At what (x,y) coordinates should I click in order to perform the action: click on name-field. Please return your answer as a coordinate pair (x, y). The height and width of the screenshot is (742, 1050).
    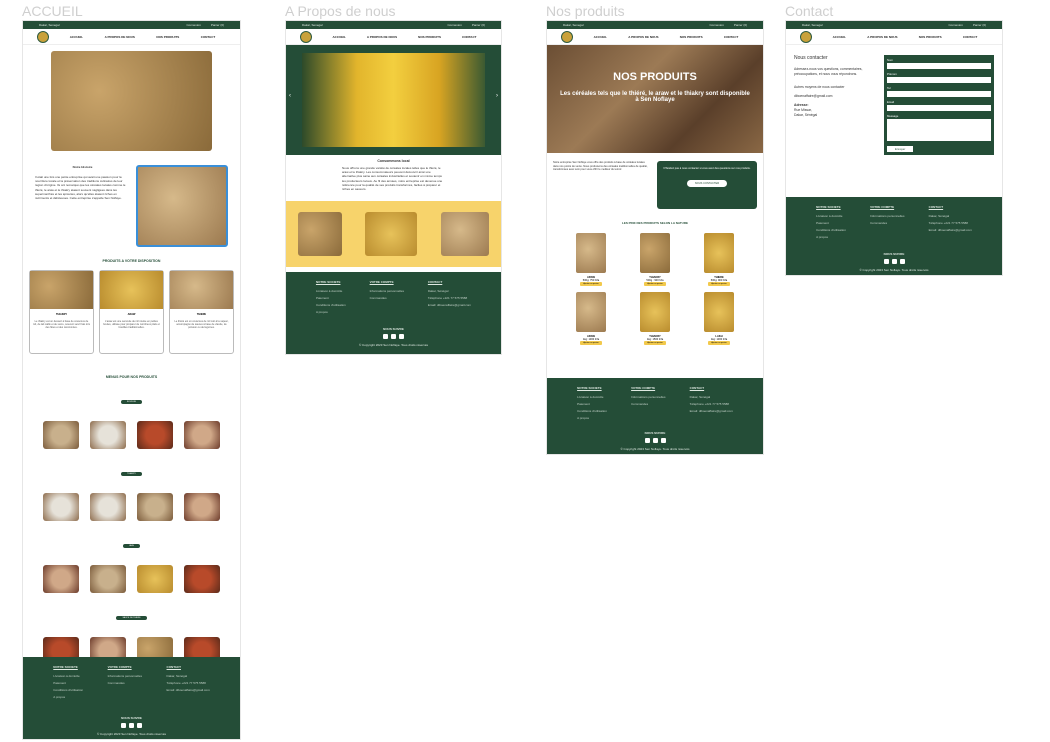
    Looking at the image, I should click on (939, 66).